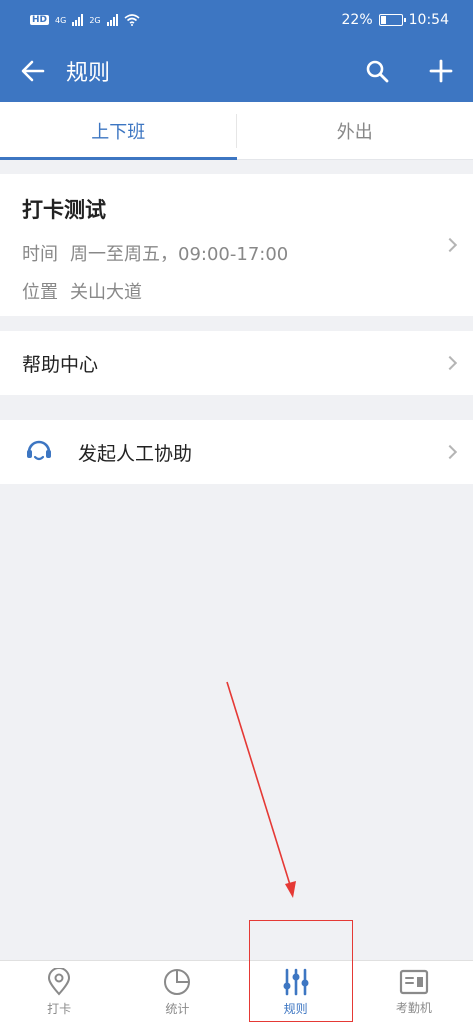 The image size is (473, 1024). I want to click on nav-label: 考勤机, so click(413, 1008).